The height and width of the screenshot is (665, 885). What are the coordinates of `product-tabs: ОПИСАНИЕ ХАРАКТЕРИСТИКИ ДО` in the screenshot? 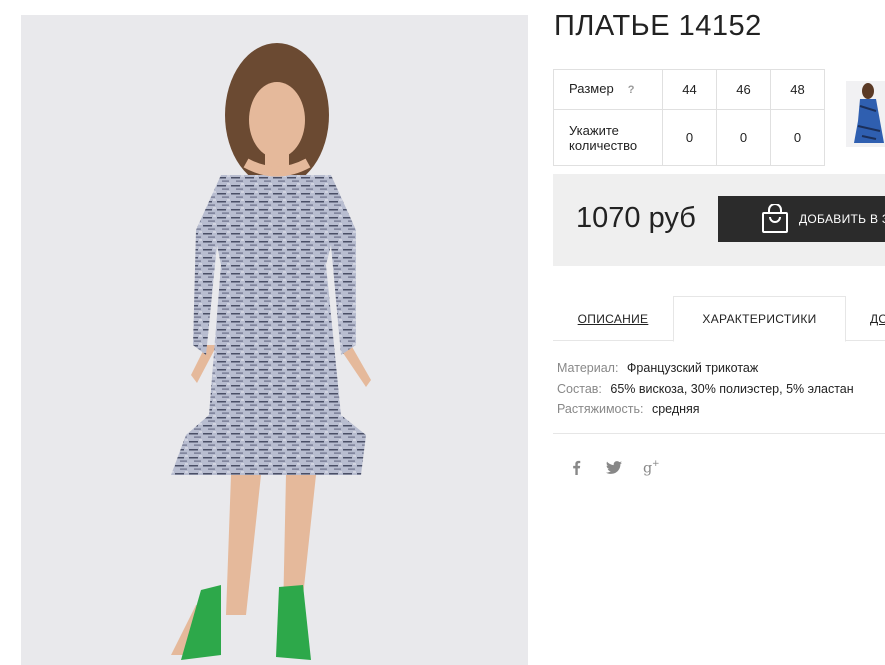 It's located at (719, 319).